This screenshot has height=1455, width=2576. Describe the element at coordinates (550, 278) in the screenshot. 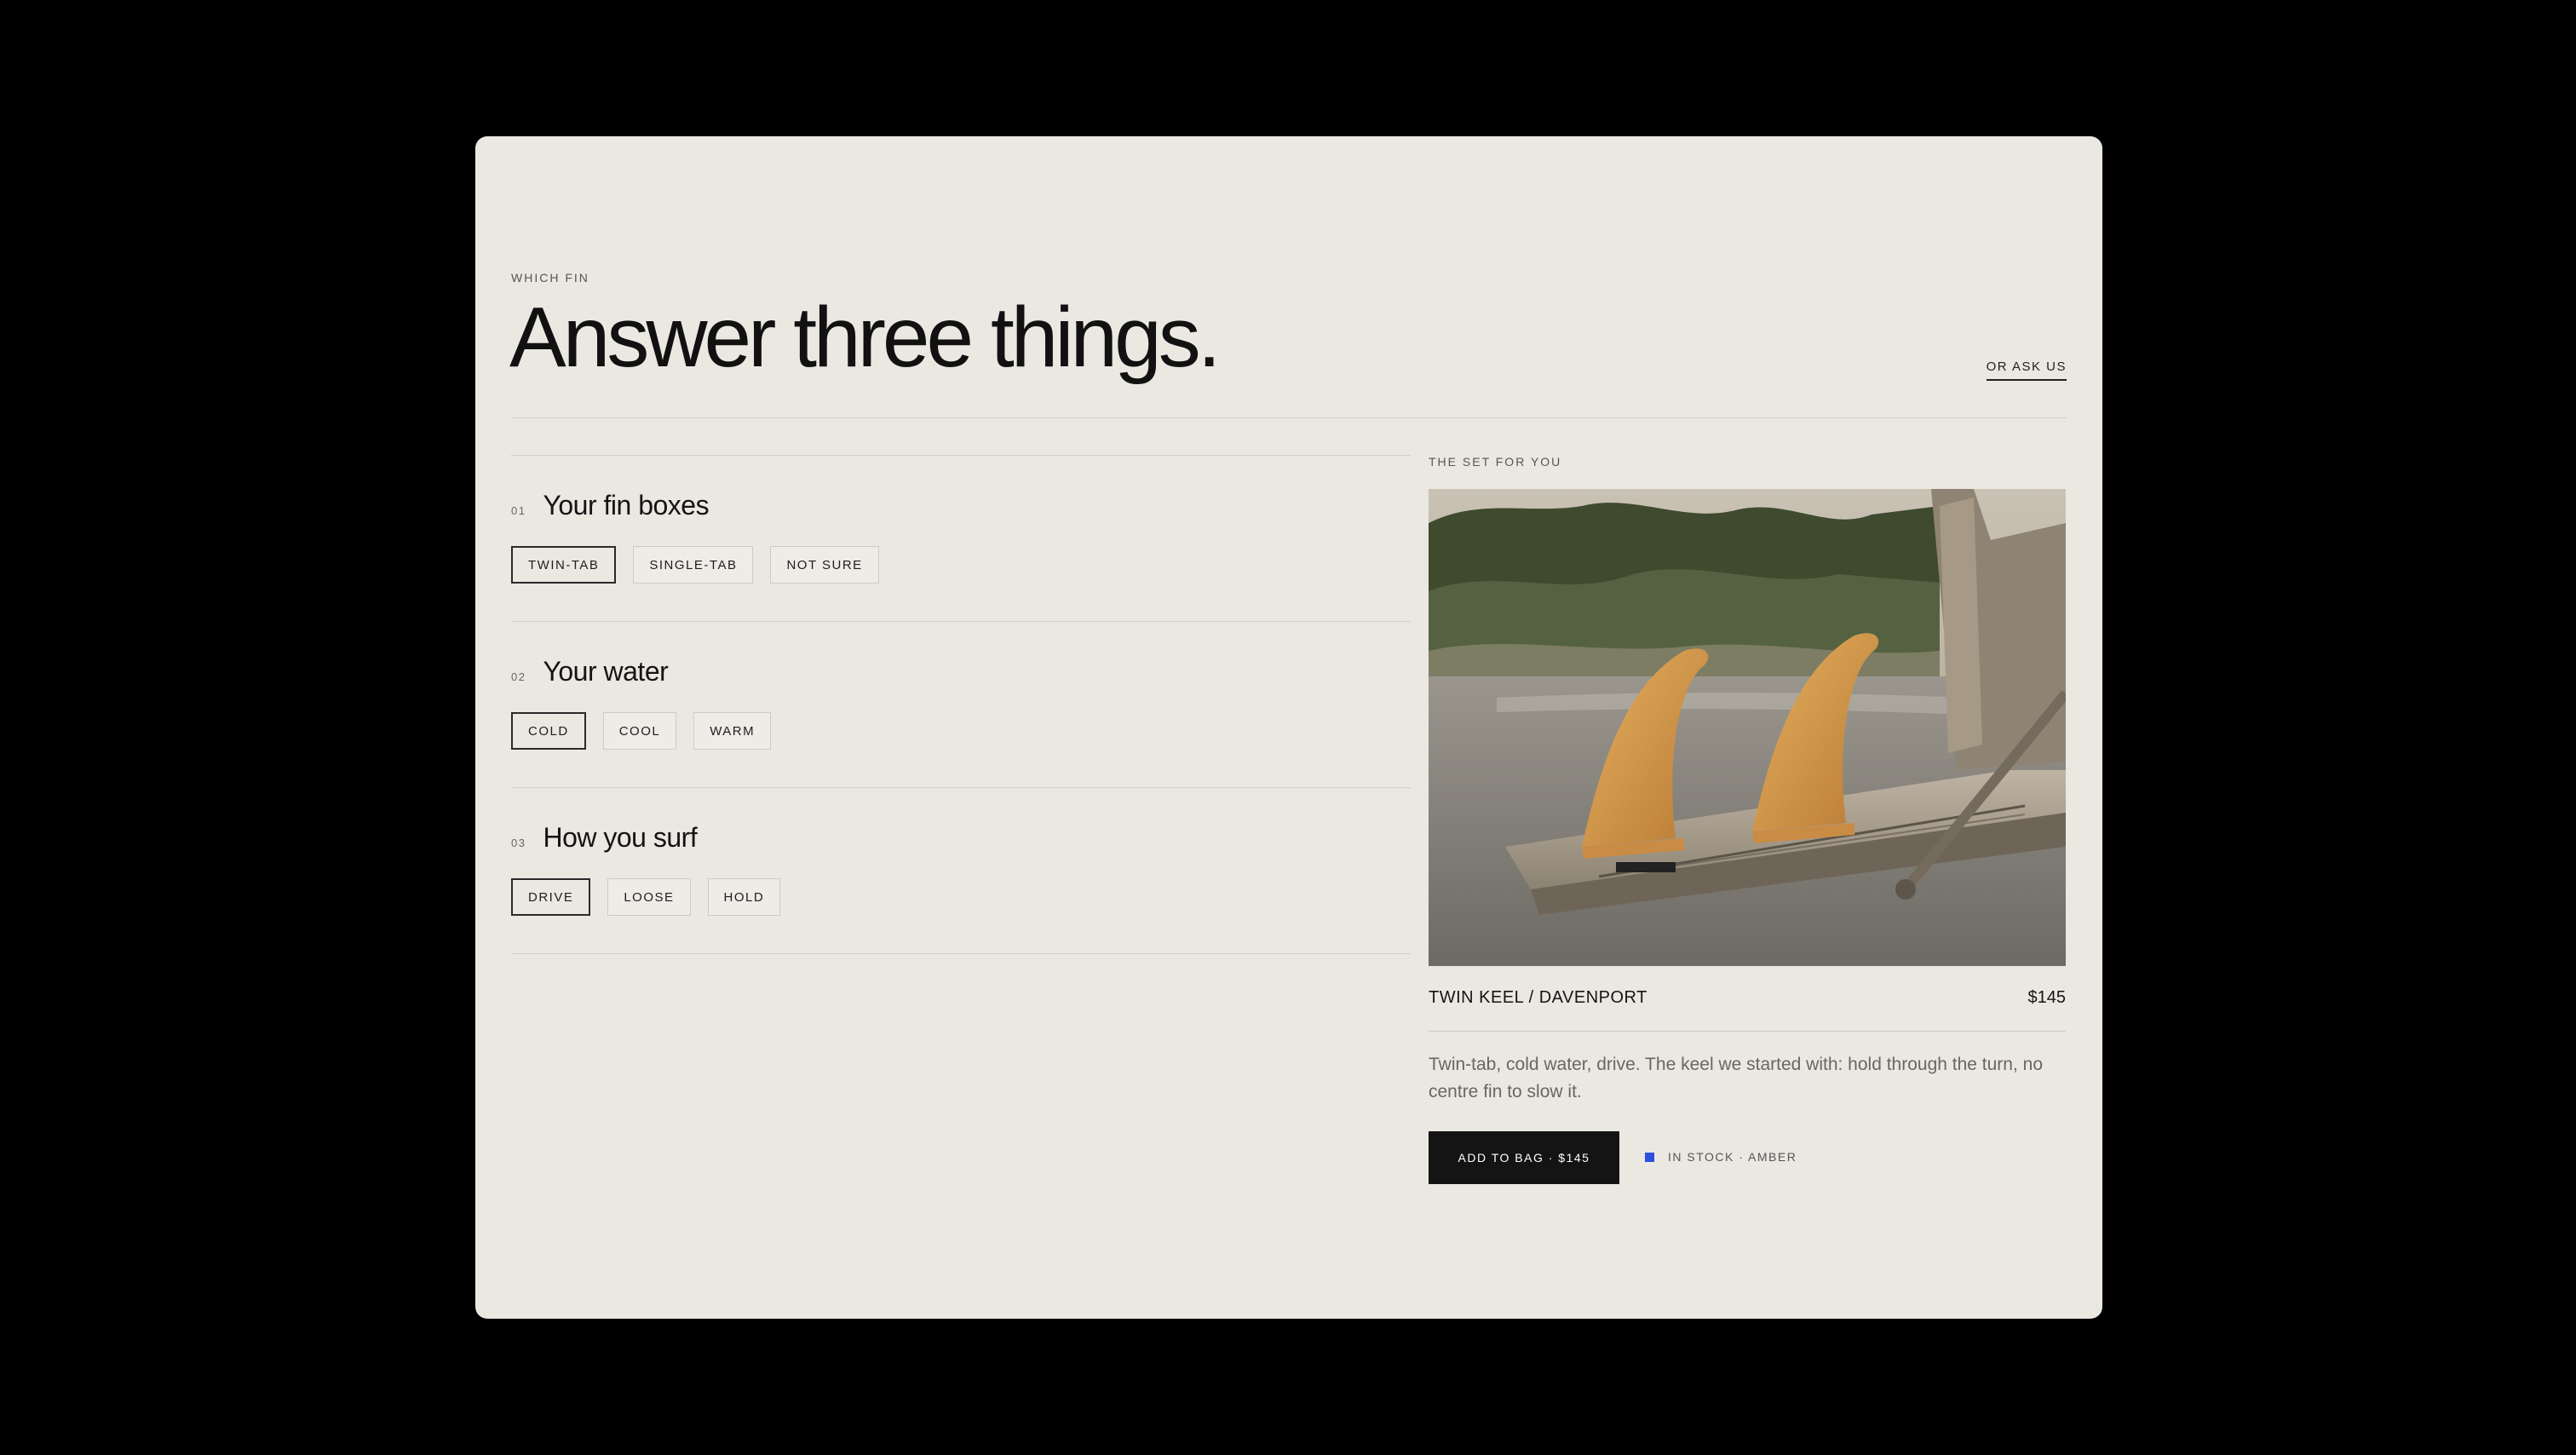

I see `eyebrow-label: WHICH FIN` at that location.